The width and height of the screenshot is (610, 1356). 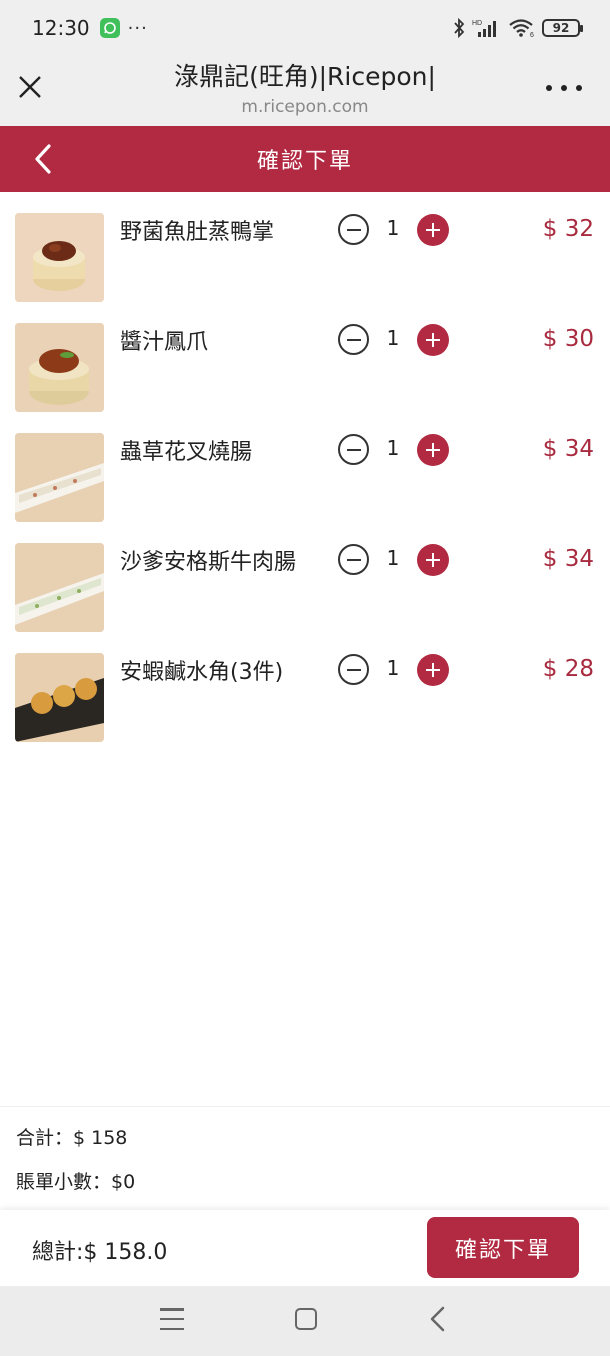 I want to click on close-icon, so click(x=30, y=87).